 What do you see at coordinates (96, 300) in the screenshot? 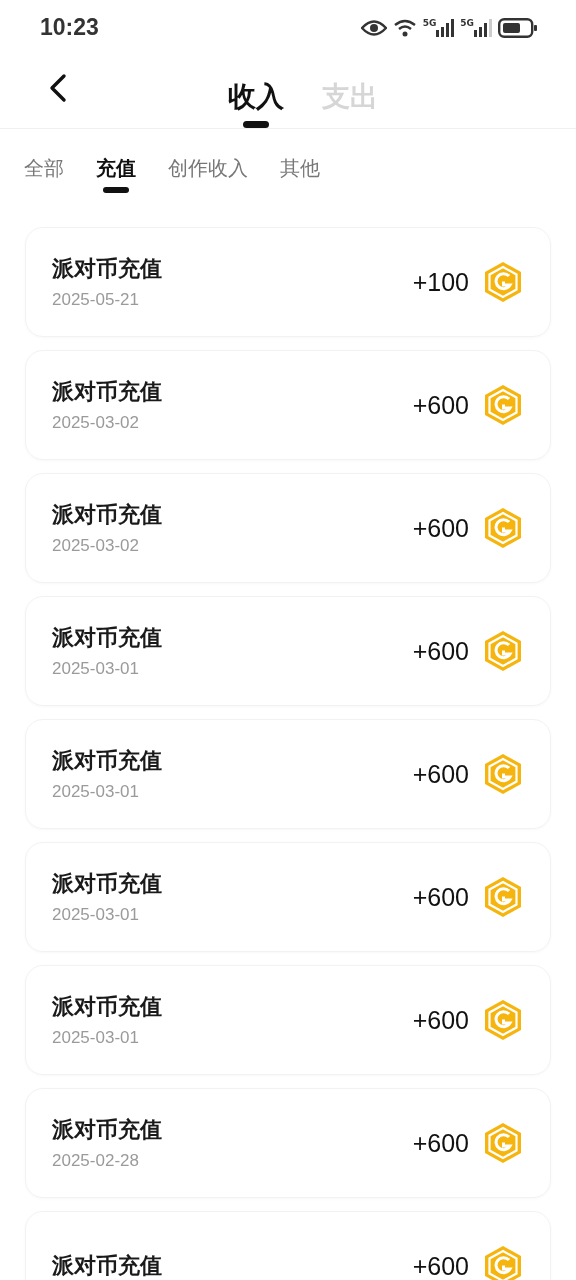
I see `record-date: 2025-05-21` at bounding box center [96, 300].